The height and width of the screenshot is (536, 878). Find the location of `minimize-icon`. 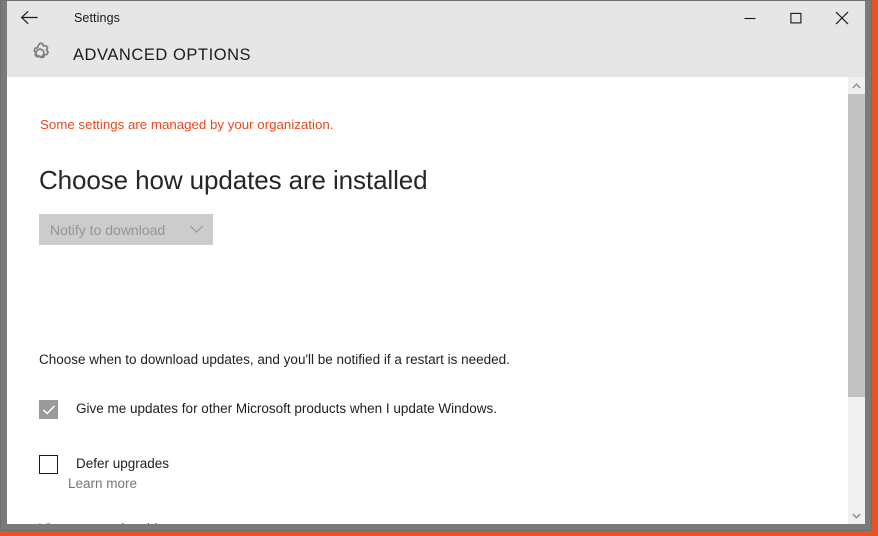

minimize-icon is located at coordinates (750, 18).